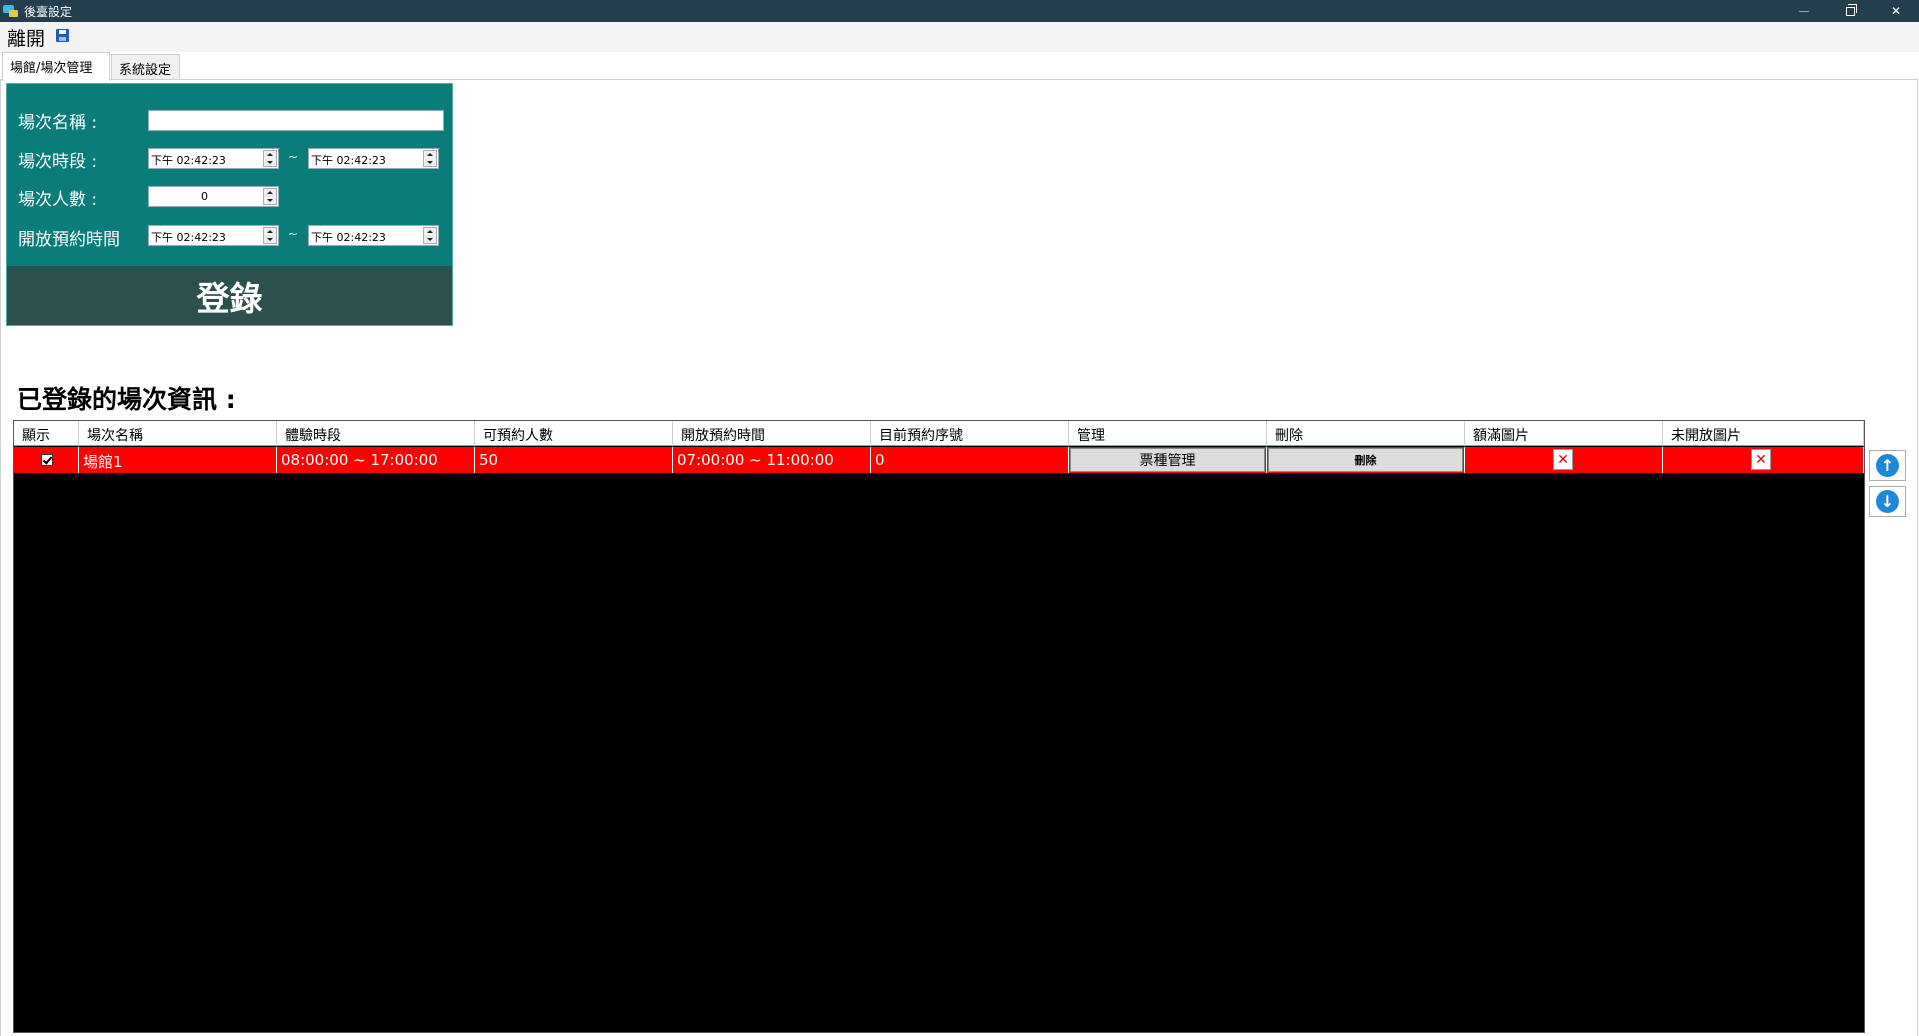  I want to click on close-button: ✕, so click(1896, 11).